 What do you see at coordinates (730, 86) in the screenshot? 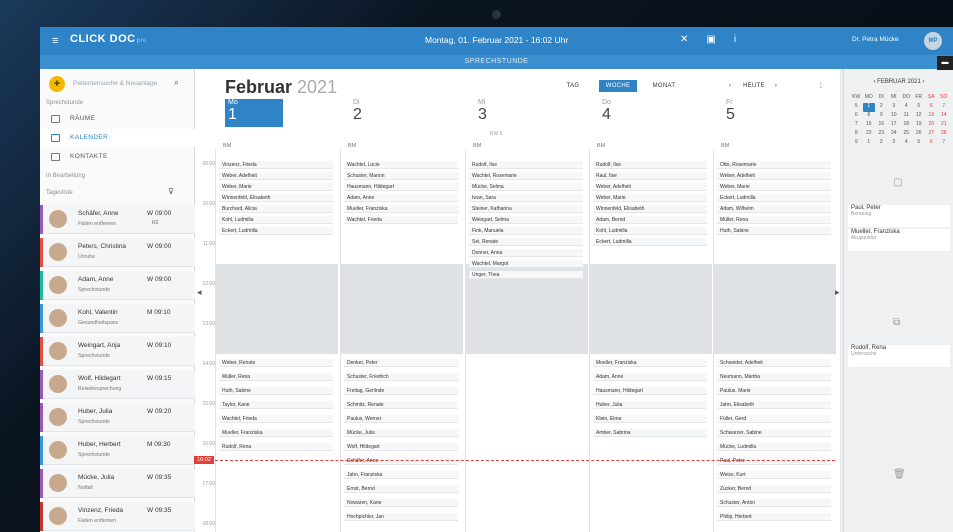
I see `prev-week-button: ‹` at bounding box center [730, 86].